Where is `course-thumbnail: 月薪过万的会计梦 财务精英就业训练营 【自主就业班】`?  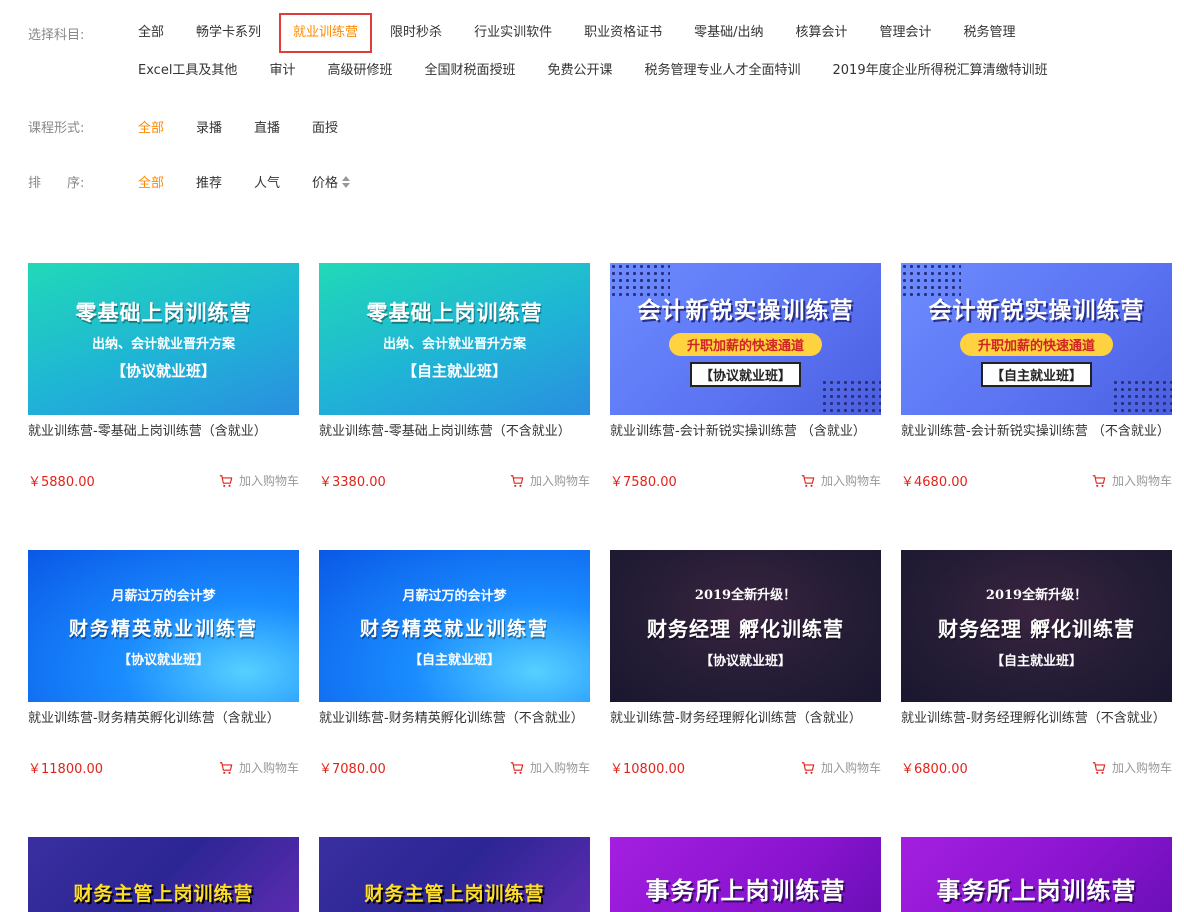
course-thumbnail: 月薪过万的会计梦 财务精英就业训练营 【自主就业班】 is located at coordinates (454, 626).